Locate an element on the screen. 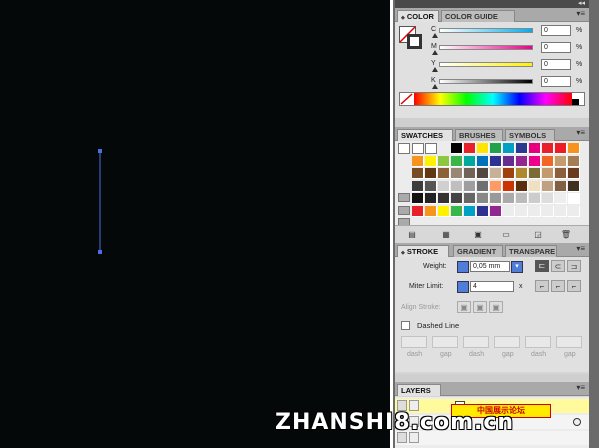 The width and height of the screenshot is (599, 448). cyan-slider-handle is located at coordinates (435, 35).